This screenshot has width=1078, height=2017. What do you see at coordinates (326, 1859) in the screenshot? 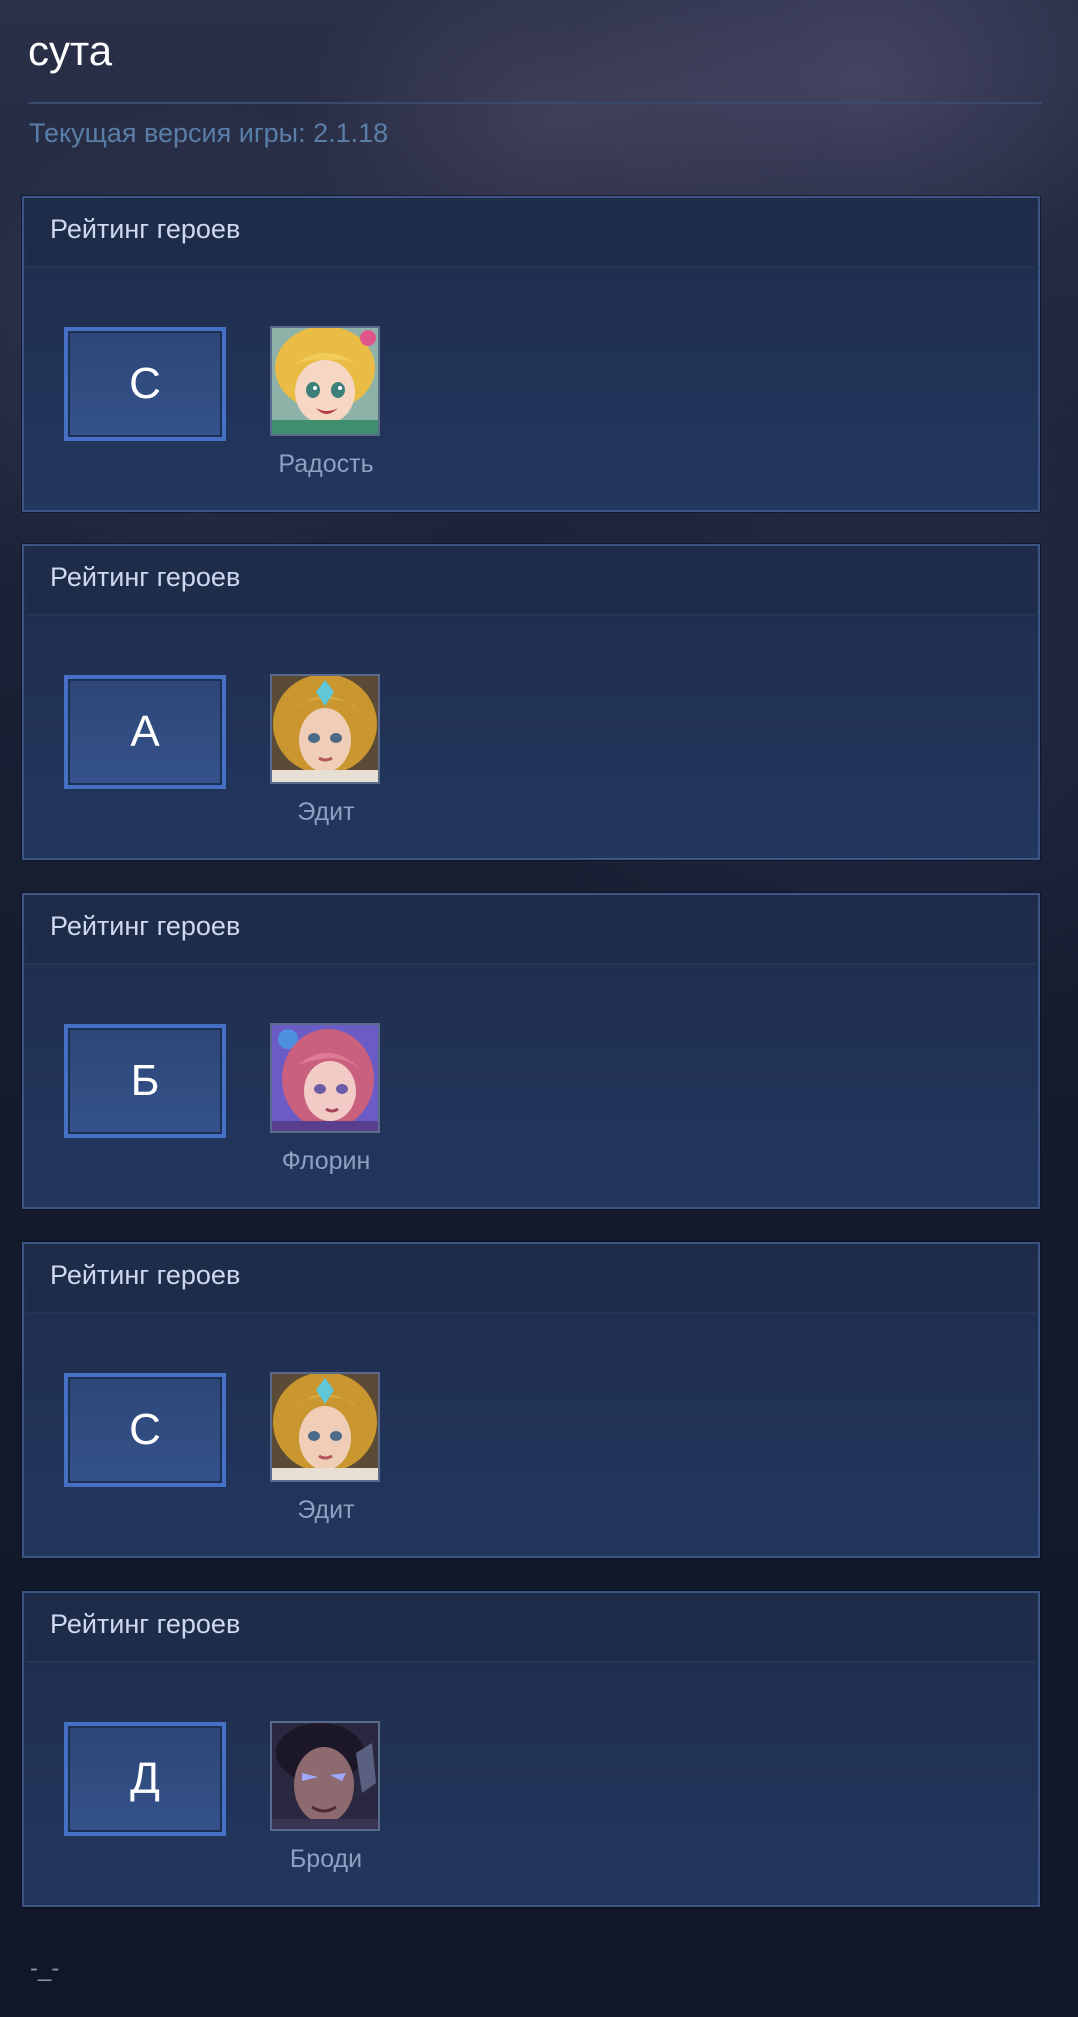
I see `hero-name: Броди` at bounding box center [326, 1859].